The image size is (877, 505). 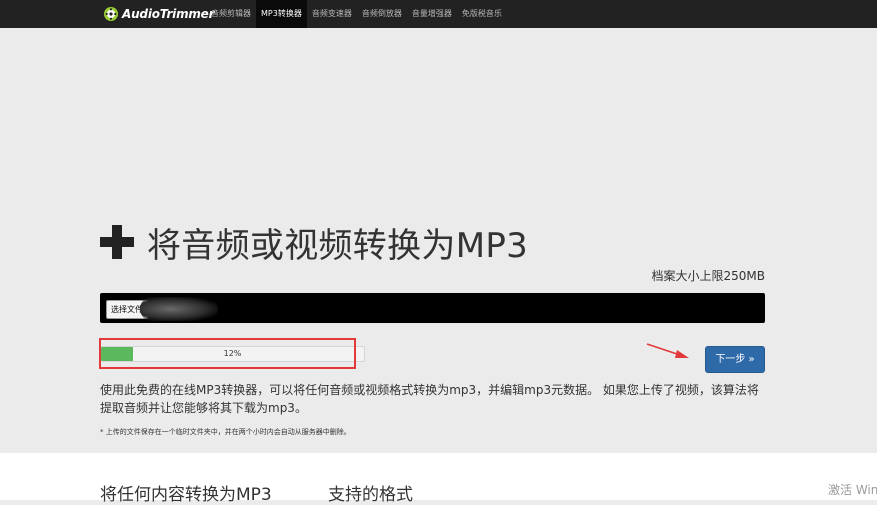 What do you see at coordinates (168, 14) in the screenshot?
I see `brand-name: AudioTrimmer` at bounding box center [168, 14].